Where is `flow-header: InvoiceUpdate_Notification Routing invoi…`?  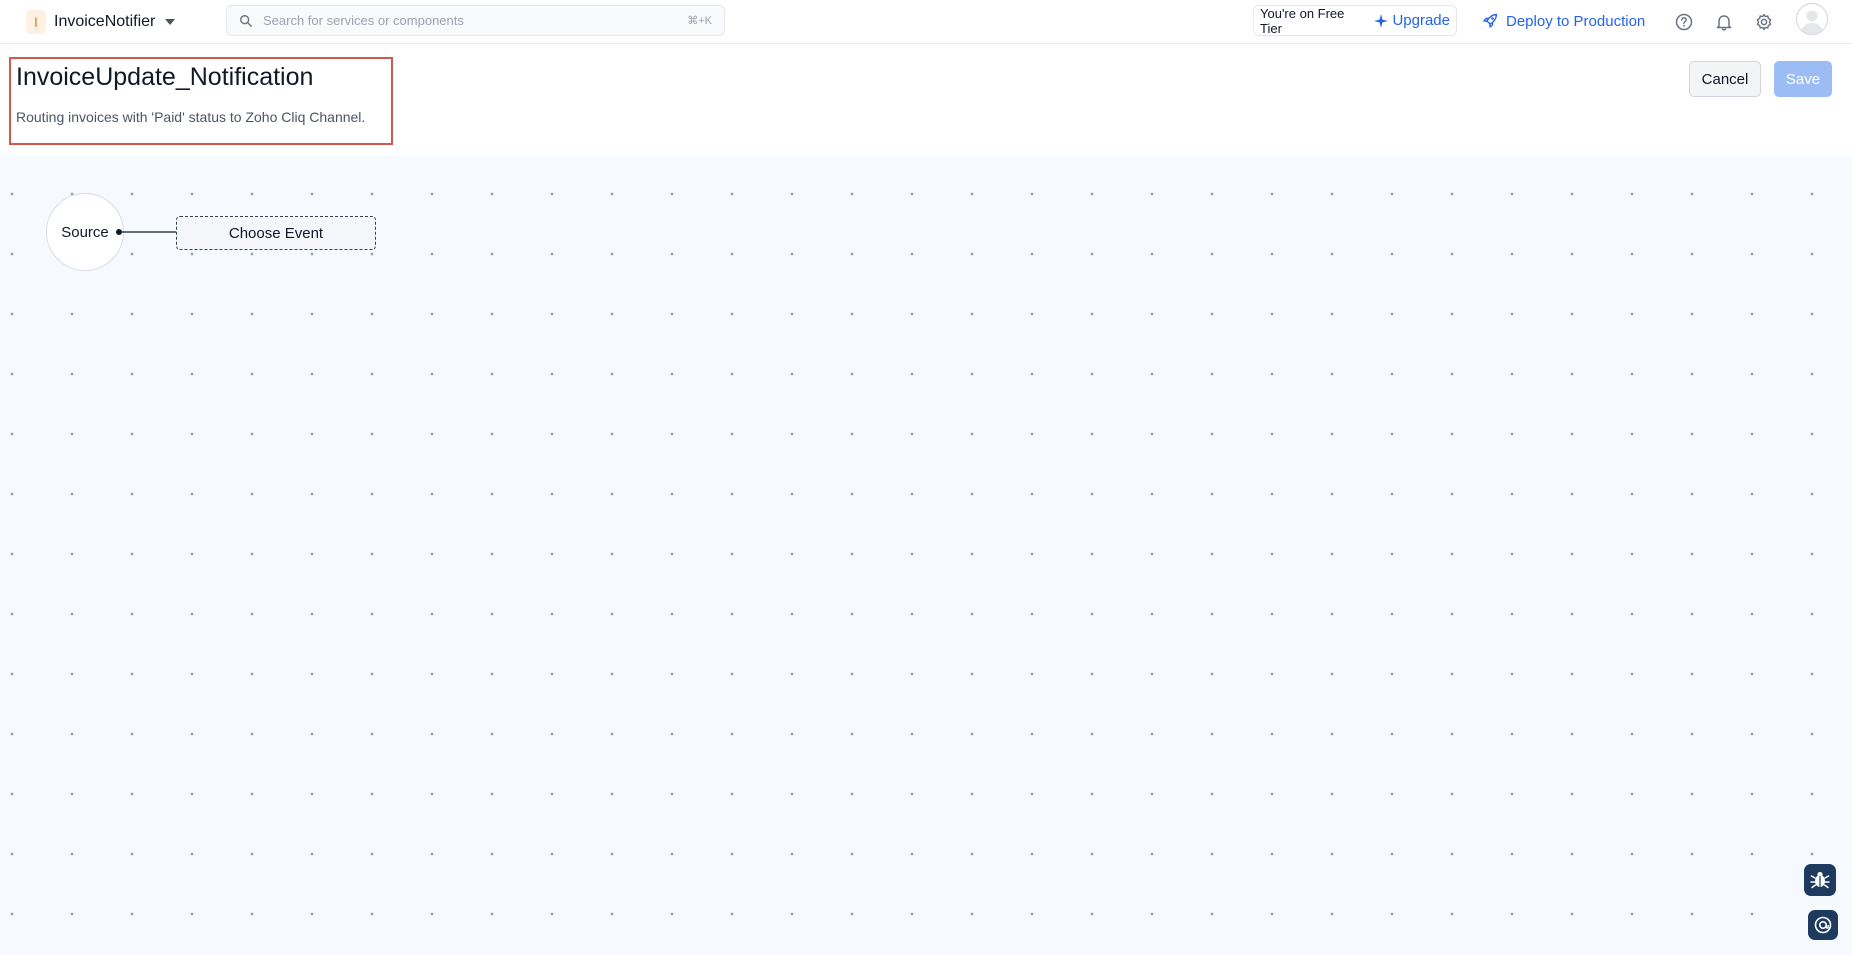 flow-header: InvoiceUpdate_Notification Routing invoi… is located at coordinates (926, 100).